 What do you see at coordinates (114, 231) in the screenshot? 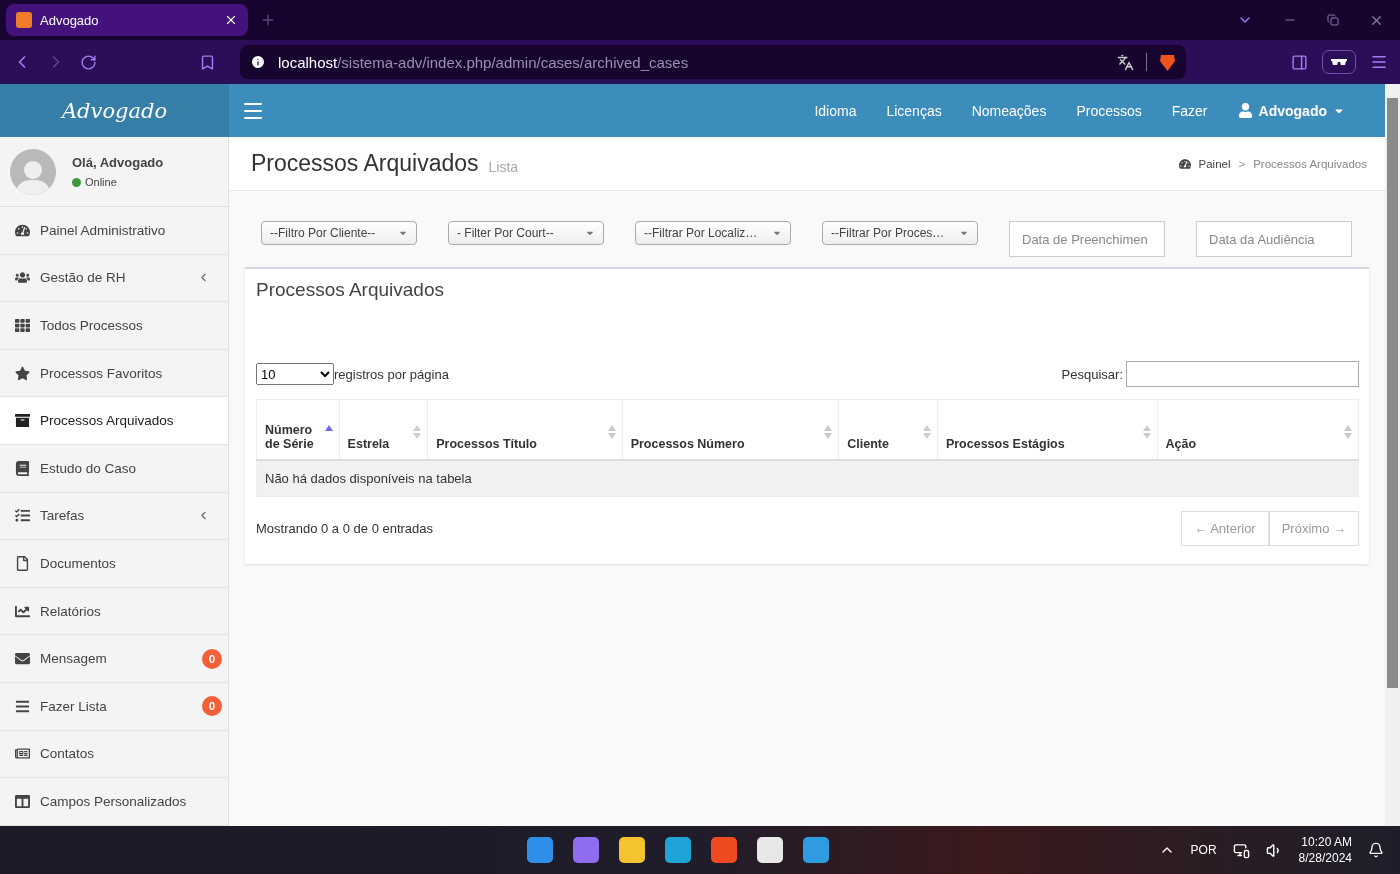
I see `sidebar-item: Painel Administrativo` at bounding box center [114, 231].